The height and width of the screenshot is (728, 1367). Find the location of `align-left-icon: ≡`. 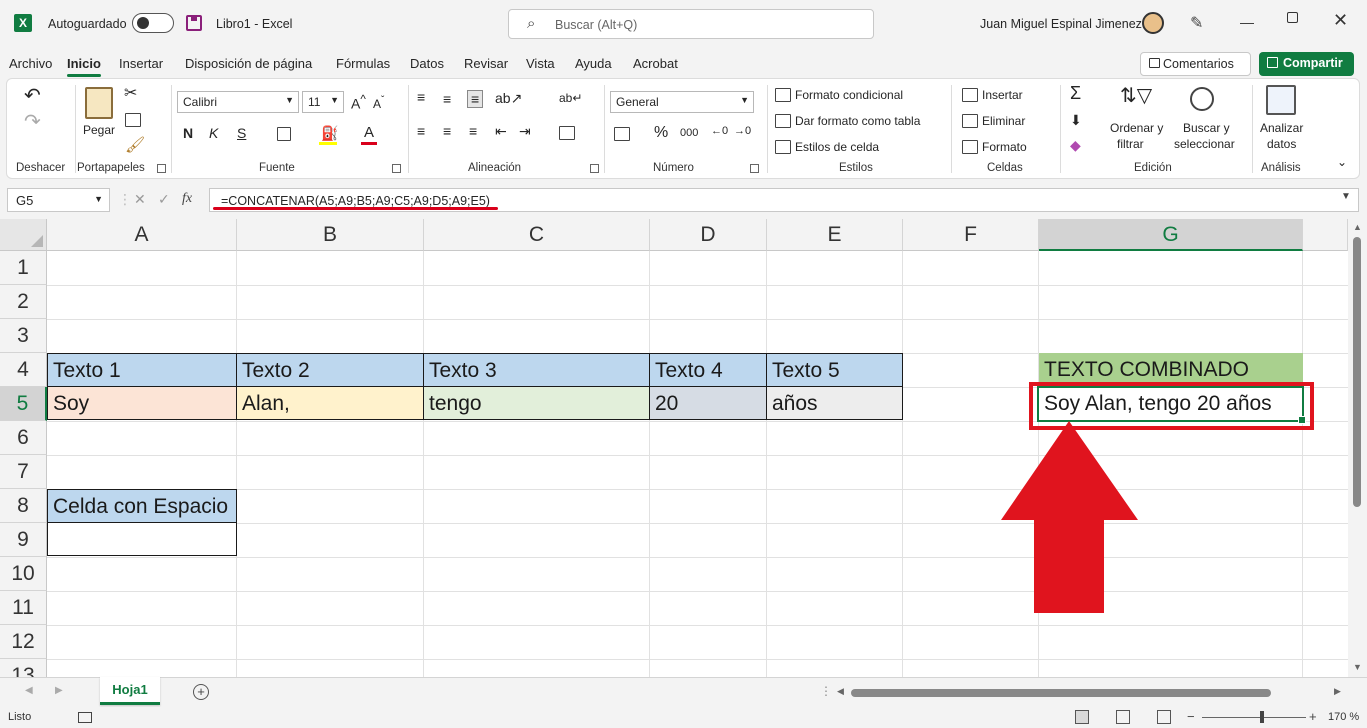

align-left-icon: ≡ is located at coordinates (421, 131).